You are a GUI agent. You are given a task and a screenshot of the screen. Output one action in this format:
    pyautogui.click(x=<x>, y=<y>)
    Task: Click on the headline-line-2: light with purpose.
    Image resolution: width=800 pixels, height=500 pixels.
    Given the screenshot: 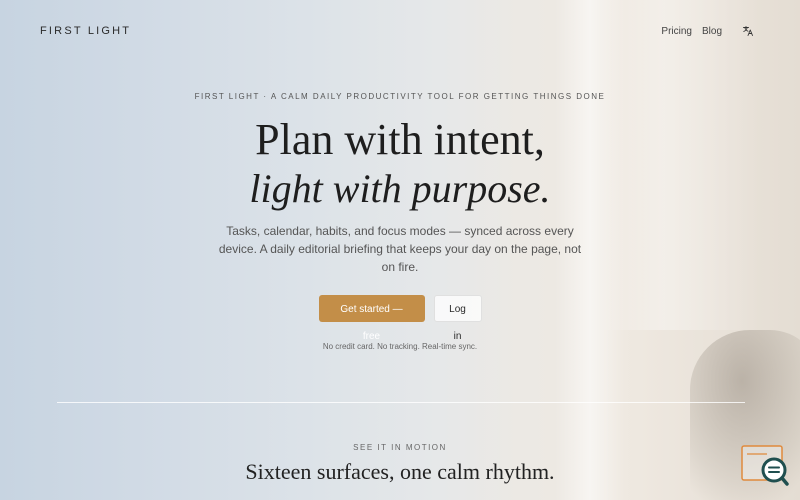 What is the action you would take?
    pyautogui.click(x=400, y=188)
    